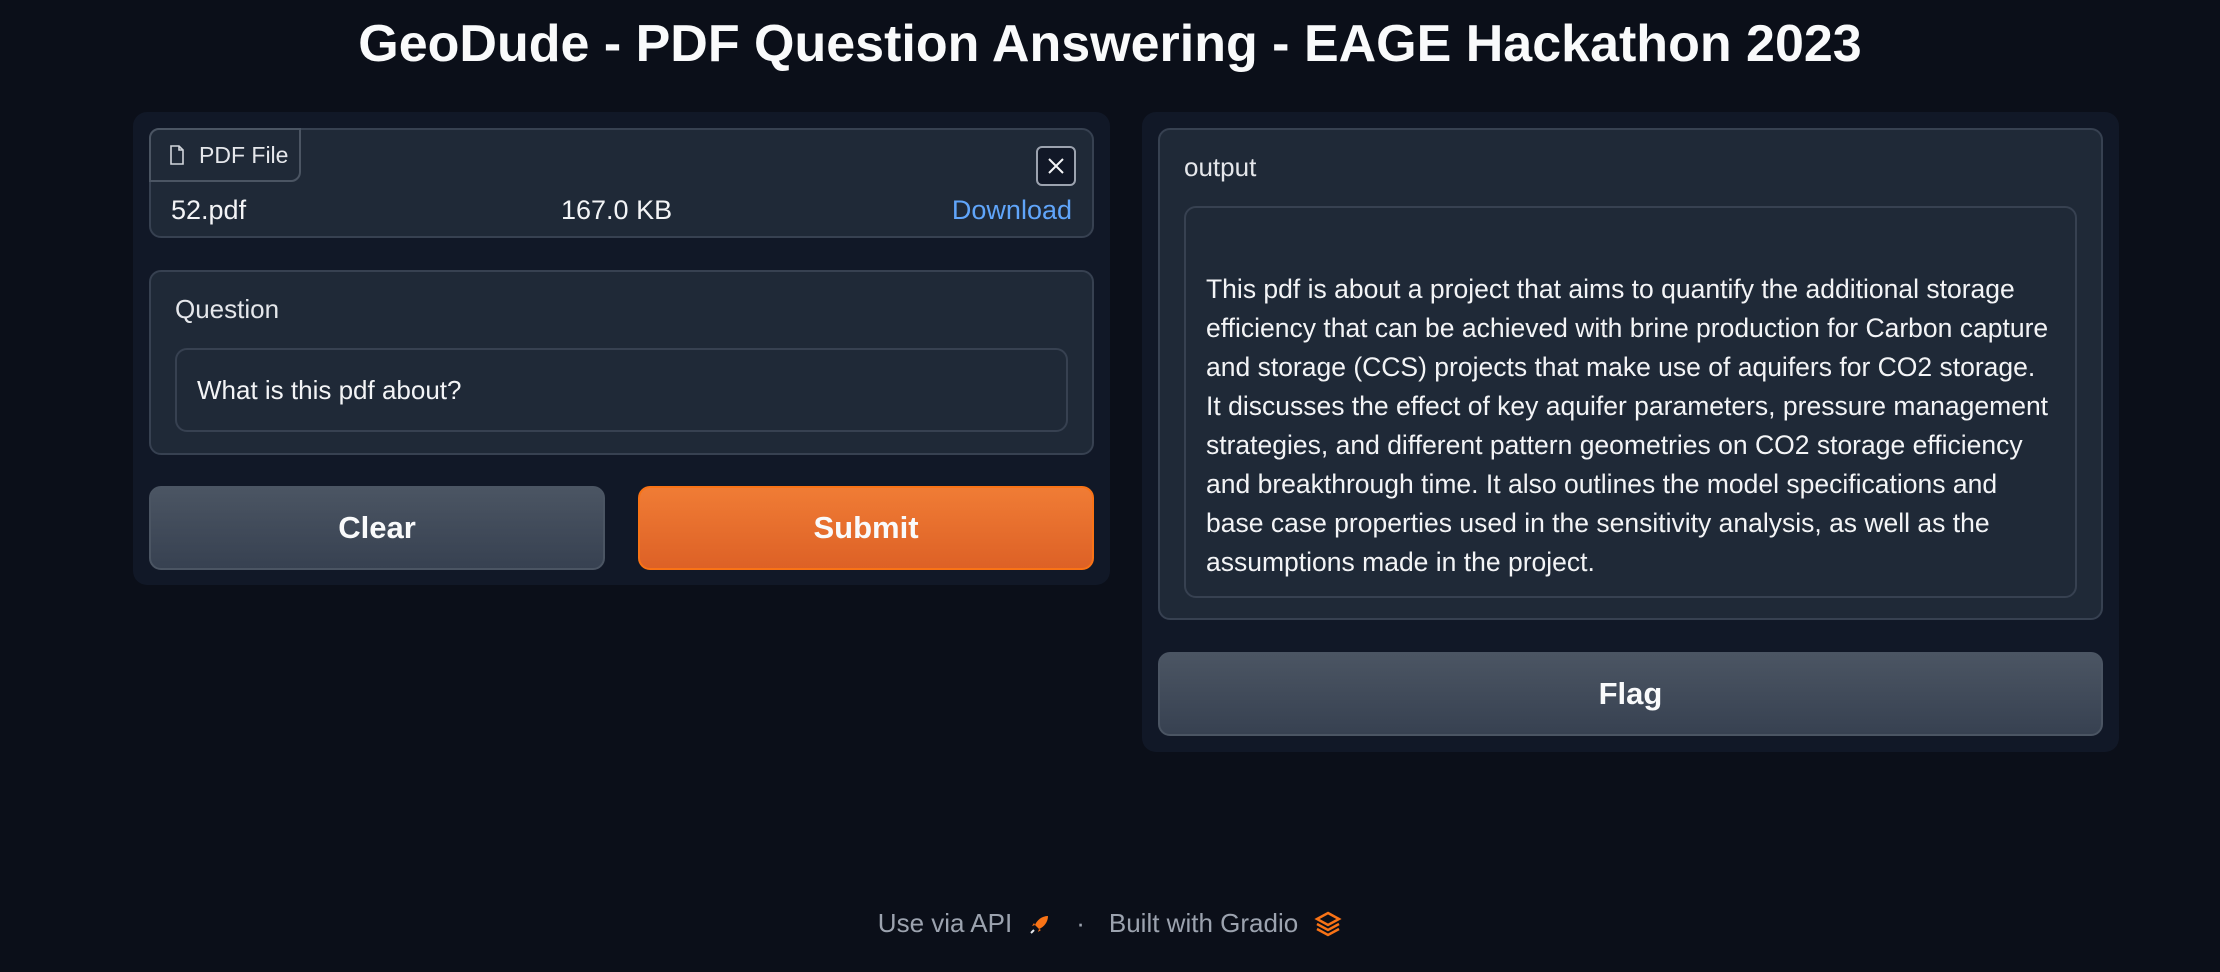 This screenshot has height=972, width=2220. Describe the element at coordinates (244, 154) in the screenshot. I see `pdf-file-label-text: PDF File` at that location.